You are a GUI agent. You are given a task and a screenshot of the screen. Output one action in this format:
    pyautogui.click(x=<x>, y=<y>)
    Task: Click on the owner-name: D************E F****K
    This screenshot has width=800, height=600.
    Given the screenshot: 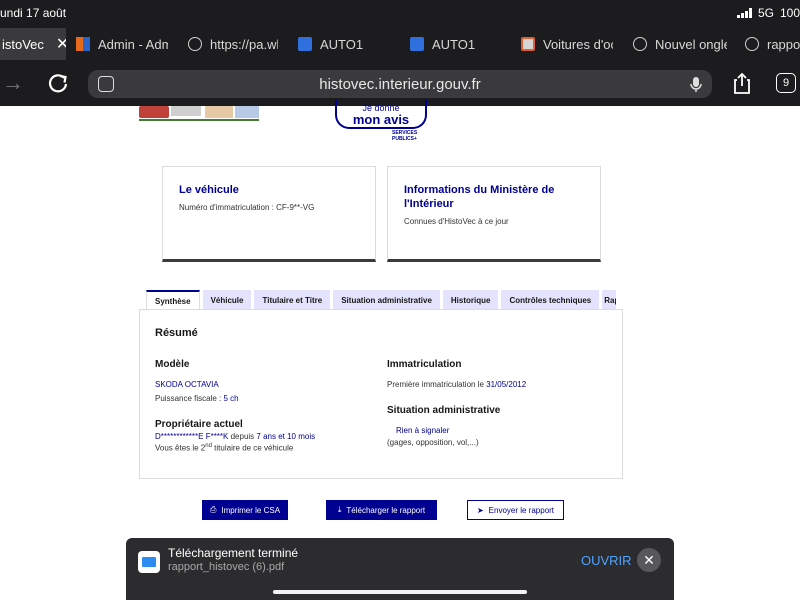 What is the action you would take?
    pyautogui.click(x=192, y=436)
    